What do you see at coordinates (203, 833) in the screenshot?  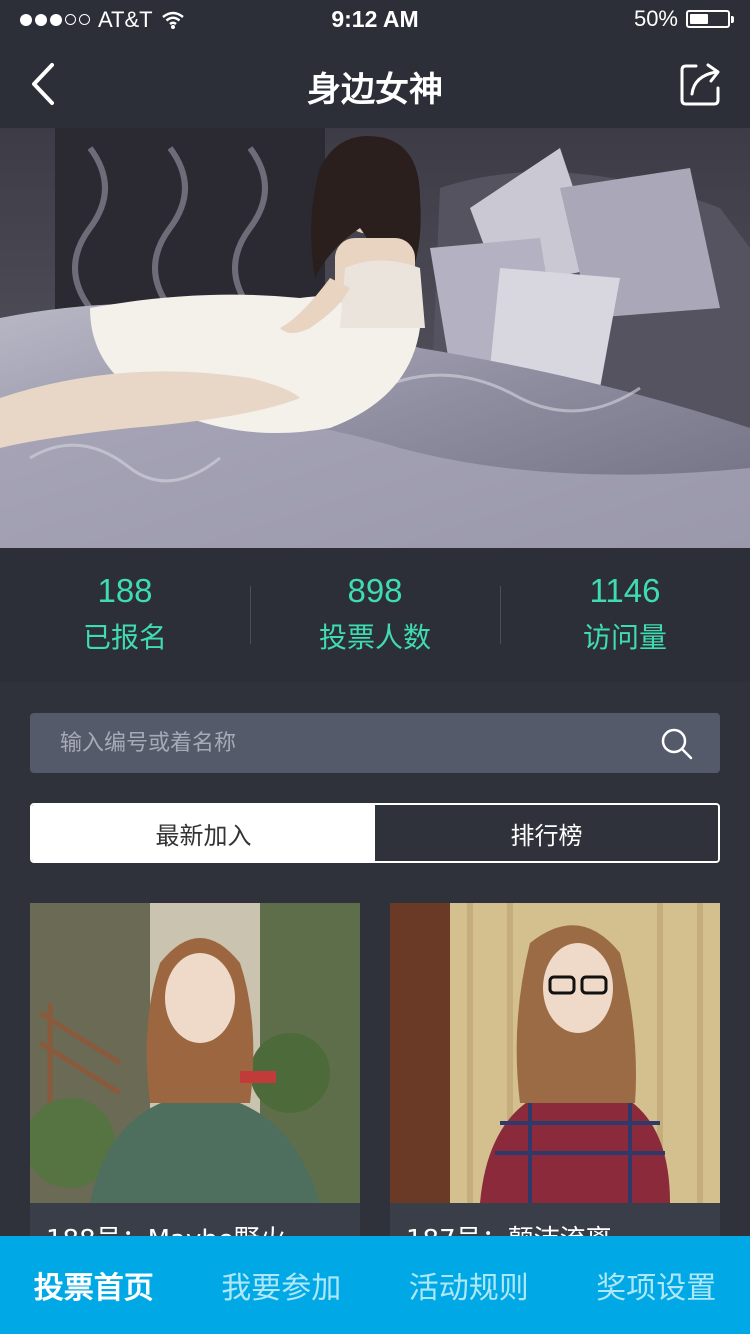 I see `tab-latest: 最新加入` at bounding box center [203, 833].